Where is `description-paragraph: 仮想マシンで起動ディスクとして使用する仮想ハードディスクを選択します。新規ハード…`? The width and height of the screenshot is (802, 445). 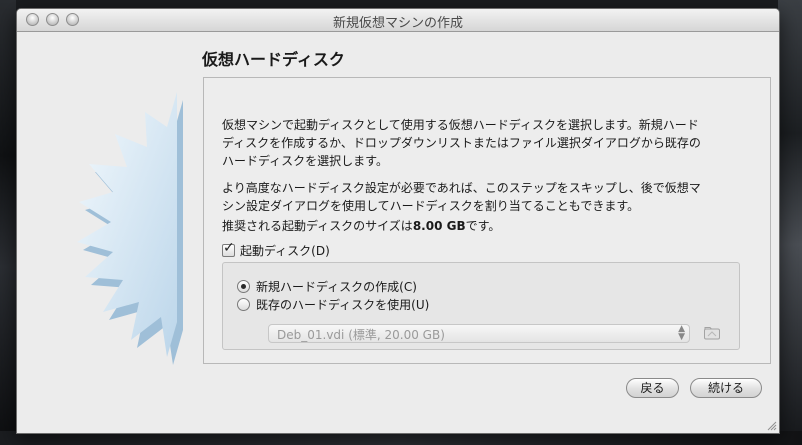
description-paragraph: 仮想マシンで起動ディスクとして使用する仮想ハードディスクを選択します。新規ハード… is located at coordinates (492, 143).